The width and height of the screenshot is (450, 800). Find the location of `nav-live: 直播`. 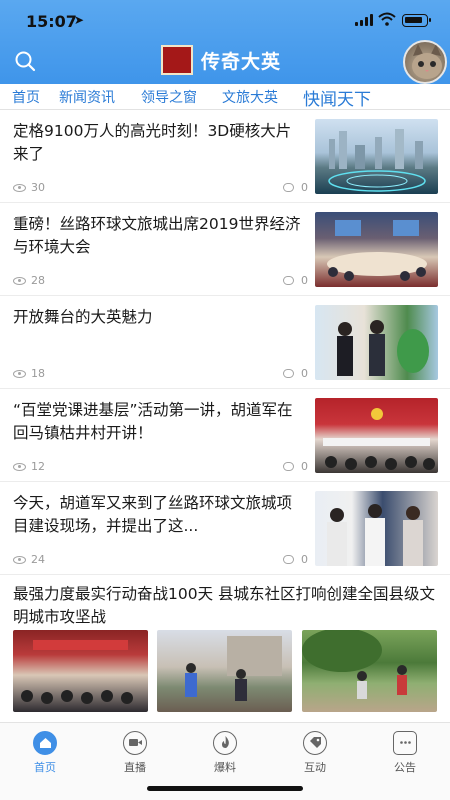

nav-live: 直播 is located at coordinates (135, 753).